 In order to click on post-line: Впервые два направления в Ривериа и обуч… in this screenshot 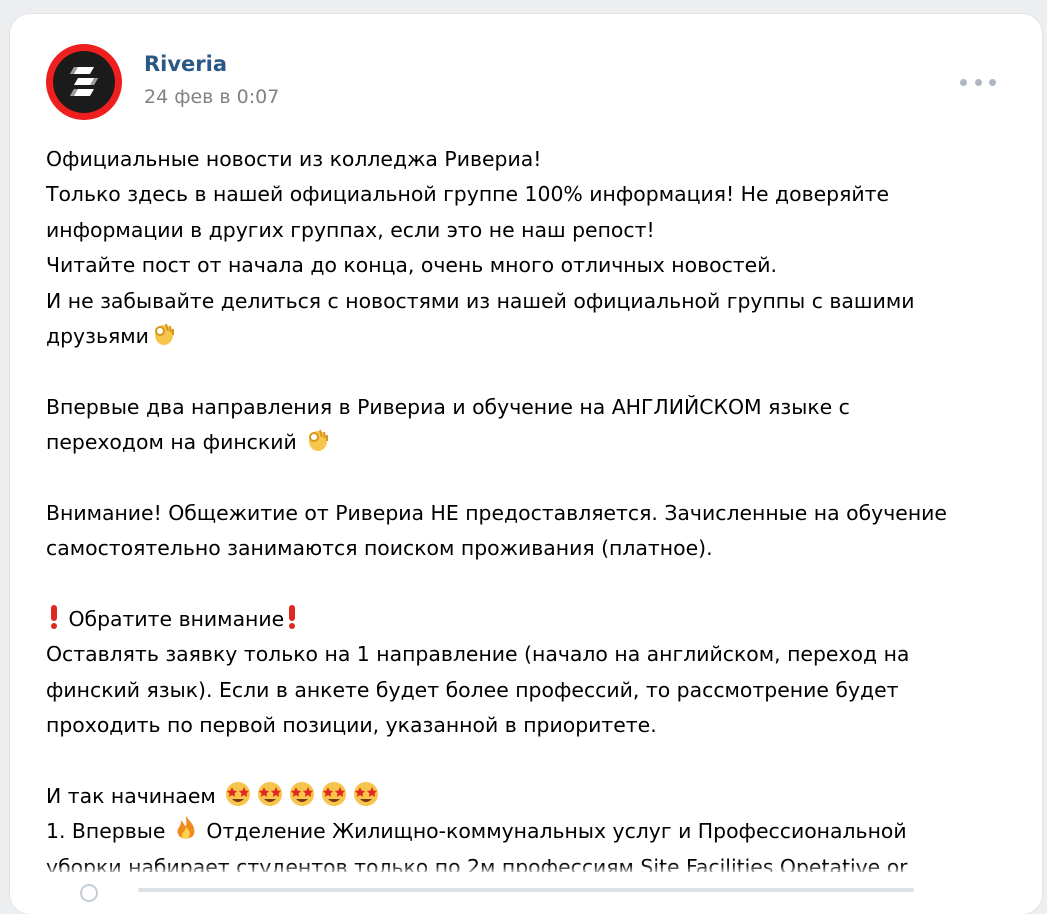, I will do `click(448, 406)`.